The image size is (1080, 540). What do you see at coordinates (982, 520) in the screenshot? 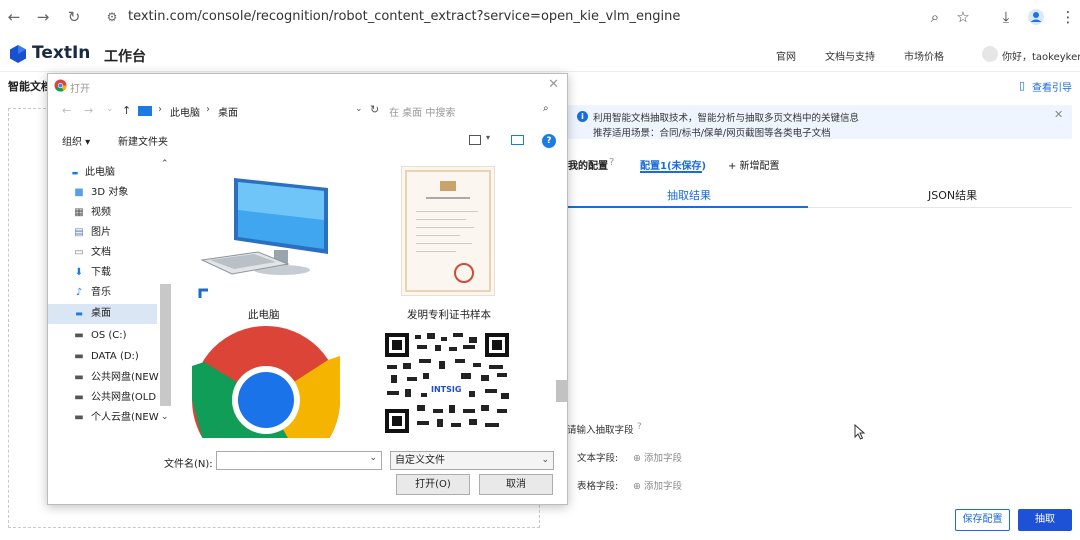
I see `save-config-button: 保存配置` at bounding box center [982, 520].